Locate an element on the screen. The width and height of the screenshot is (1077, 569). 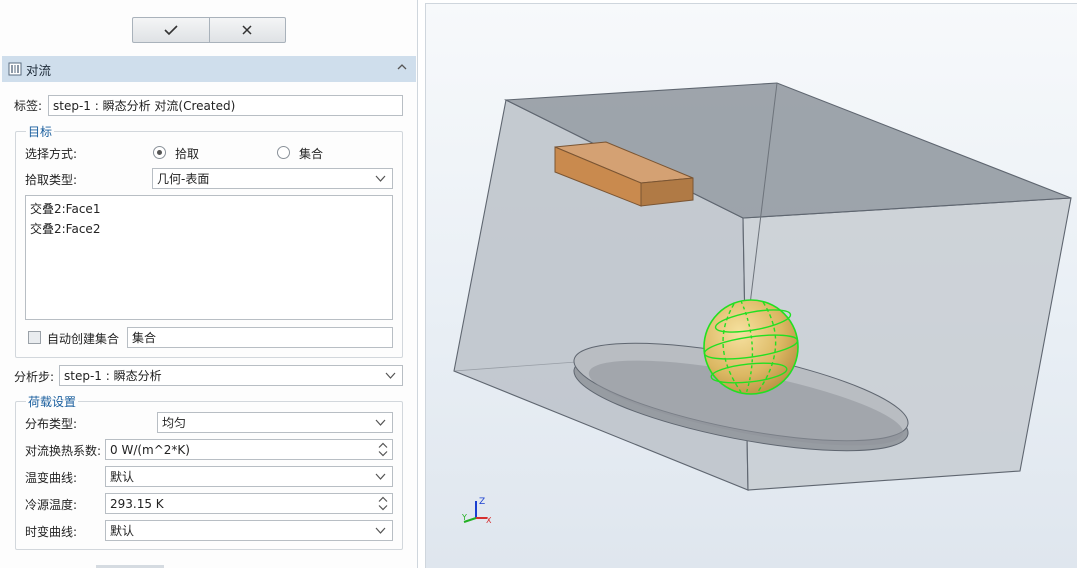
select-mode-label: 选择方式: is located at coordinates (51, 154).